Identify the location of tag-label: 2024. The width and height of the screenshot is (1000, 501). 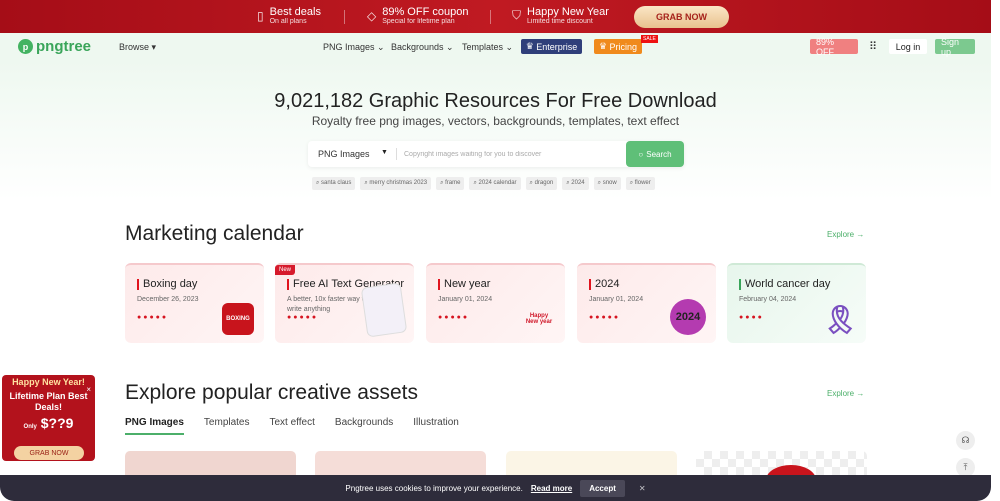
(578, 183).